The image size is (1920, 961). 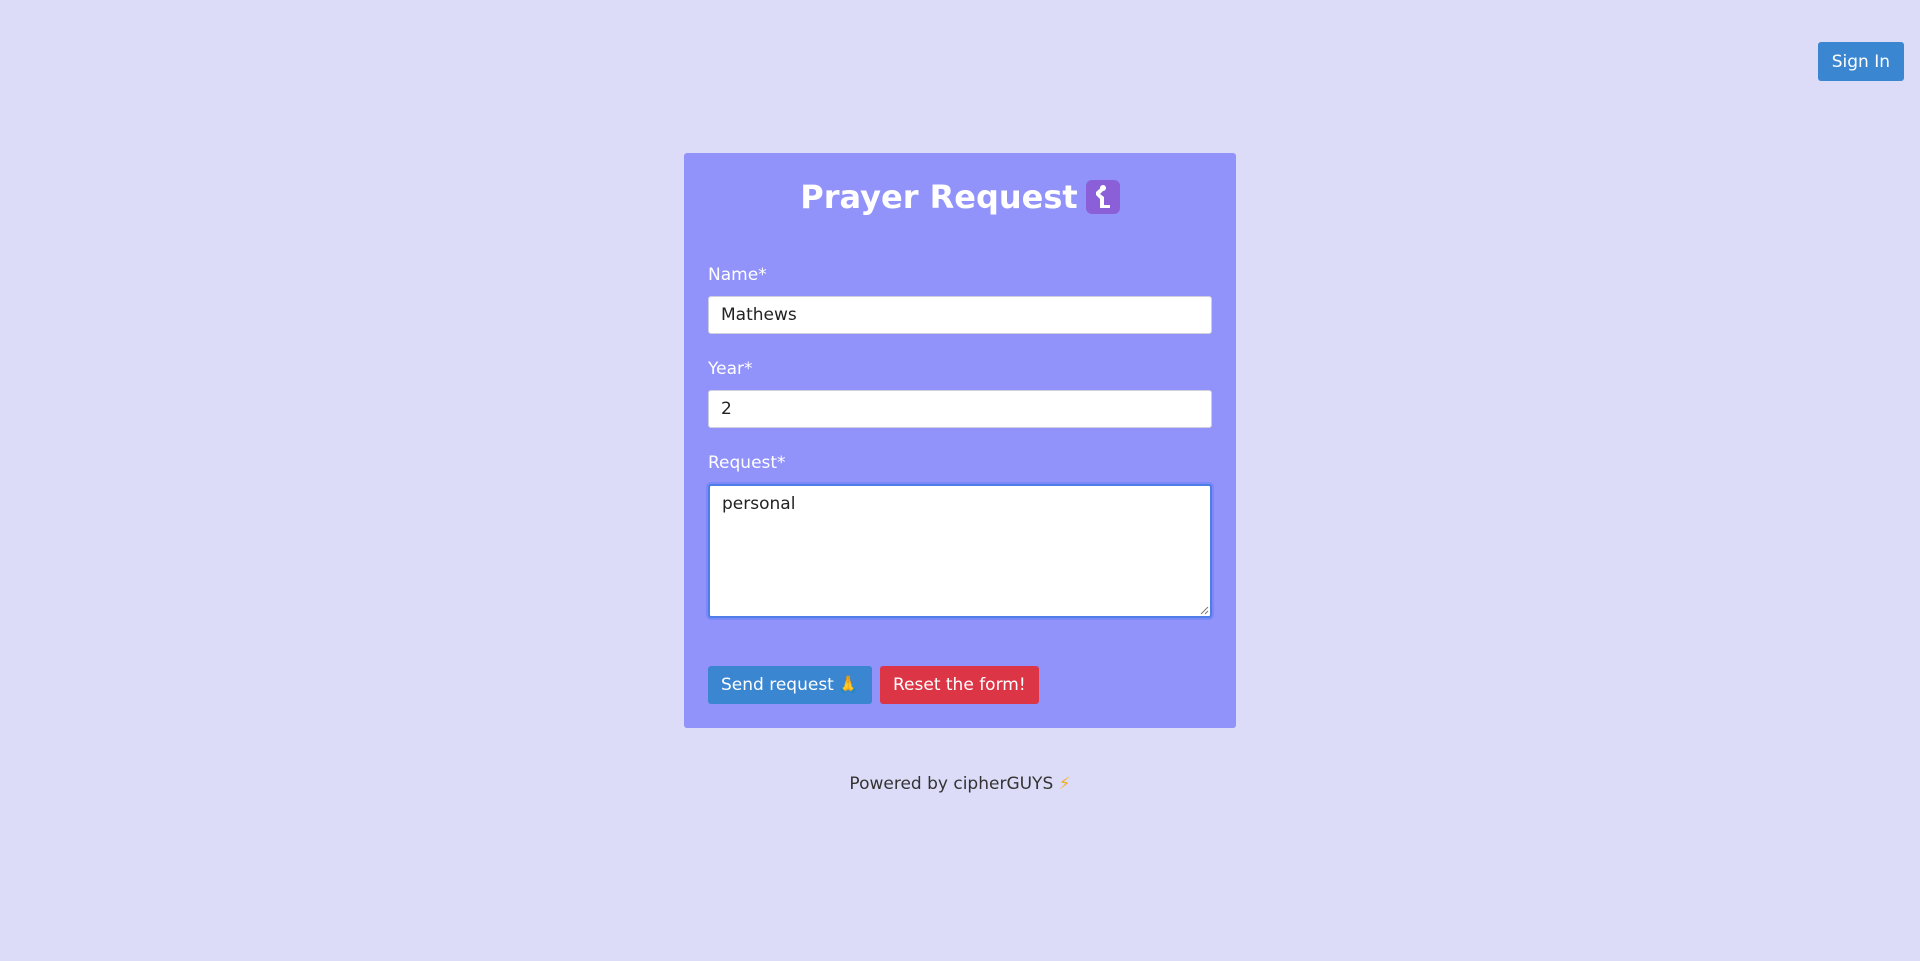 What do you see at coordinates (747, 463) in the screenshot?
I see `request-label: Request*` at bounding box center [747, 463].